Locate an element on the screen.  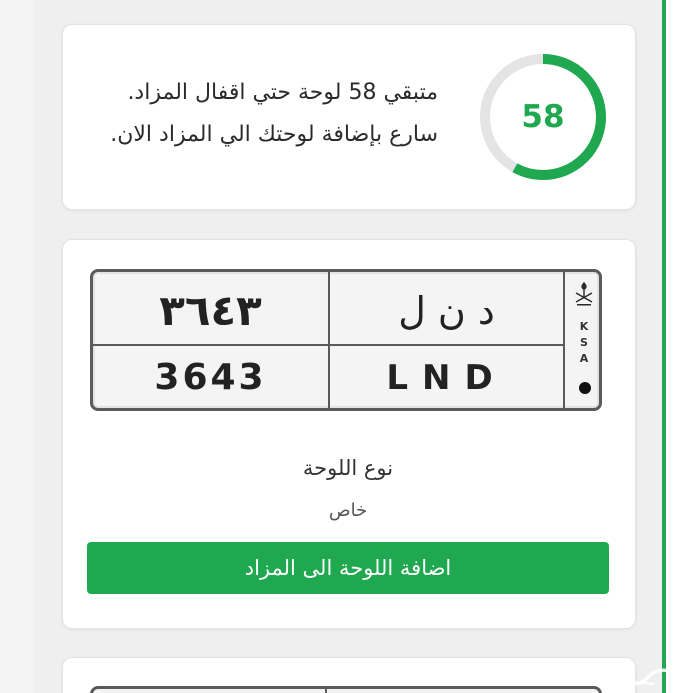
countdown-message-line1: متبقي 58 لوحة حتي اقفال المزاد. is located at coordinates (282, 92).